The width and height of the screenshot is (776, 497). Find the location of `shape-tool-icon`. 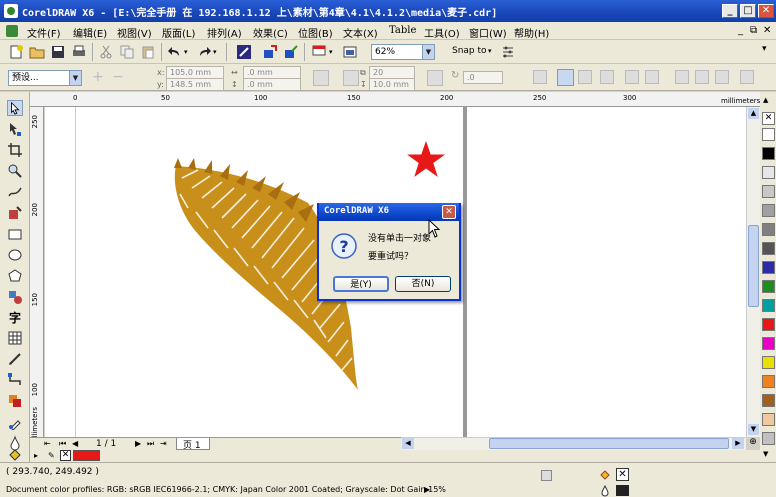

shape-tool-icon is located at coordinates (15, 129).